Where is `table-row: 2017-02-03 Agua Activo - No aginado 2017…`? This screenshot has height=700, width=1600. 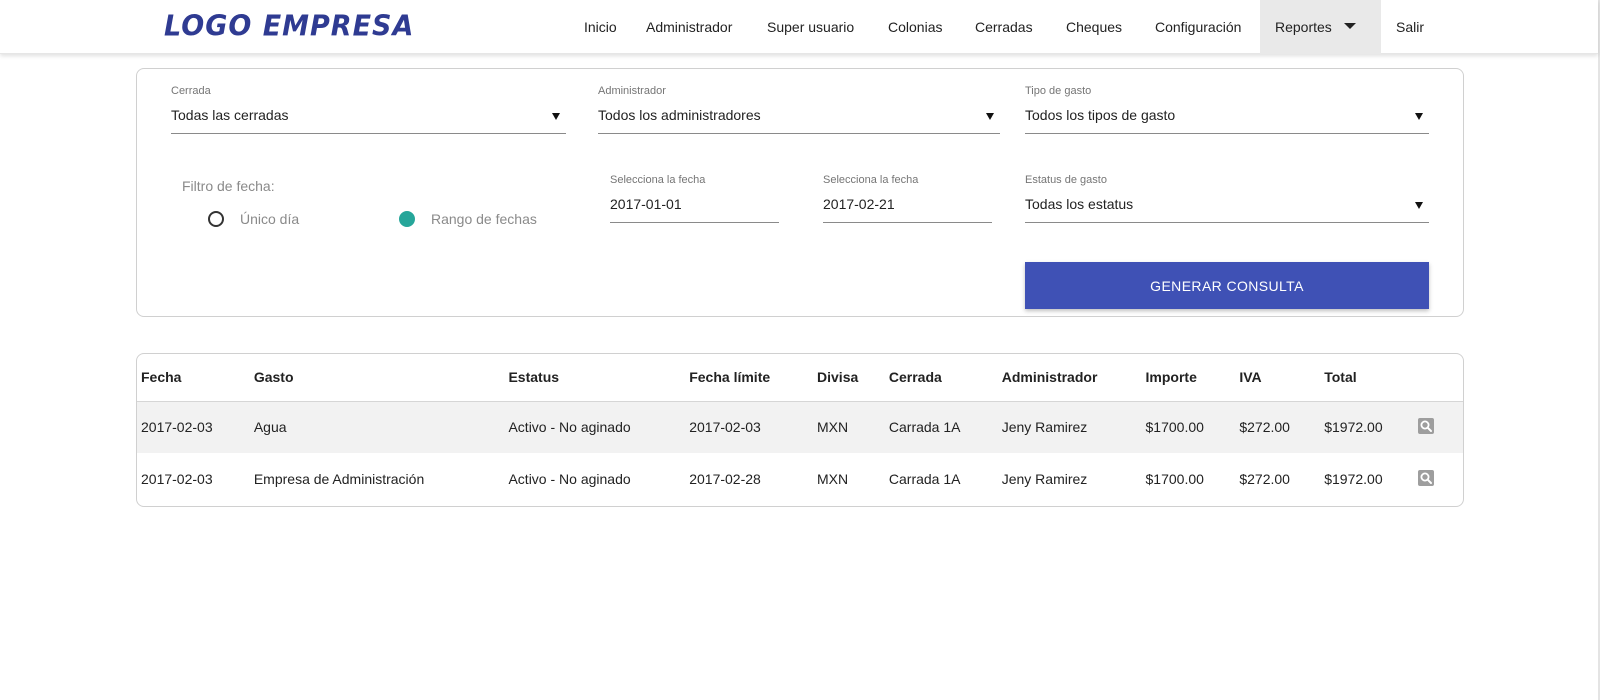
table-row: 2017-02-03 Agua Activo - No aginado 2017… is located at coordinates (800, 427).